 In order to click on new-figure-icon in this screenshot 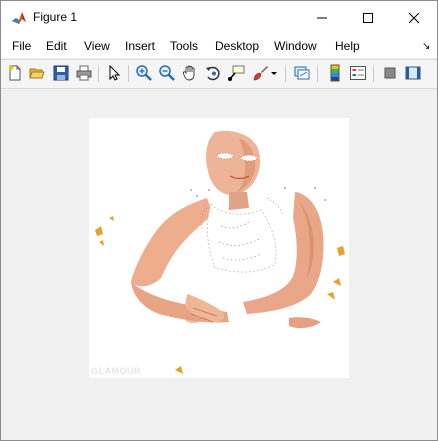, I will do `click(14, 73)`.